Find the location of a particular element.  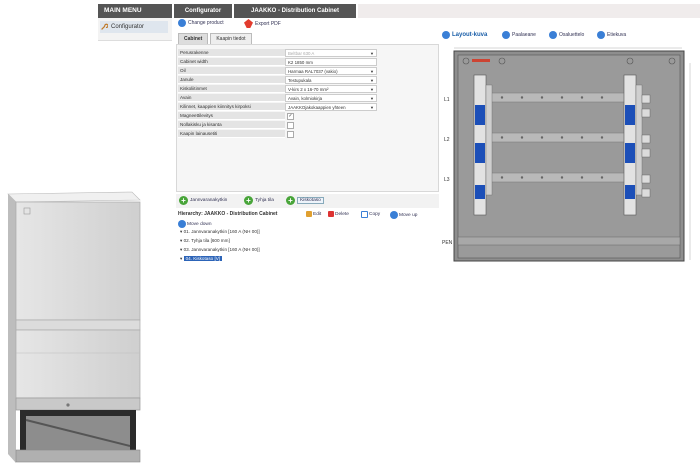

add-busbar-level-button: + Kiskotaso is located at coordinates (305, 200).